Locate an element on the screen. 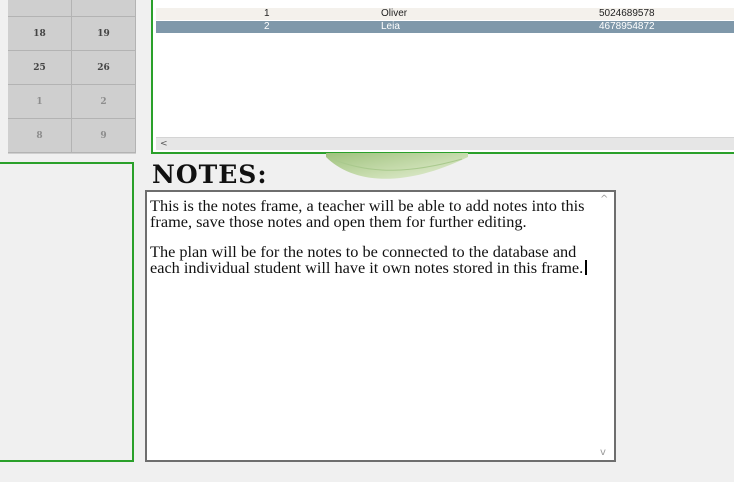 The image size is (734, 482). calendar: 18 19 25 26 1 2 8 9 is located at coordinates (72, 77).